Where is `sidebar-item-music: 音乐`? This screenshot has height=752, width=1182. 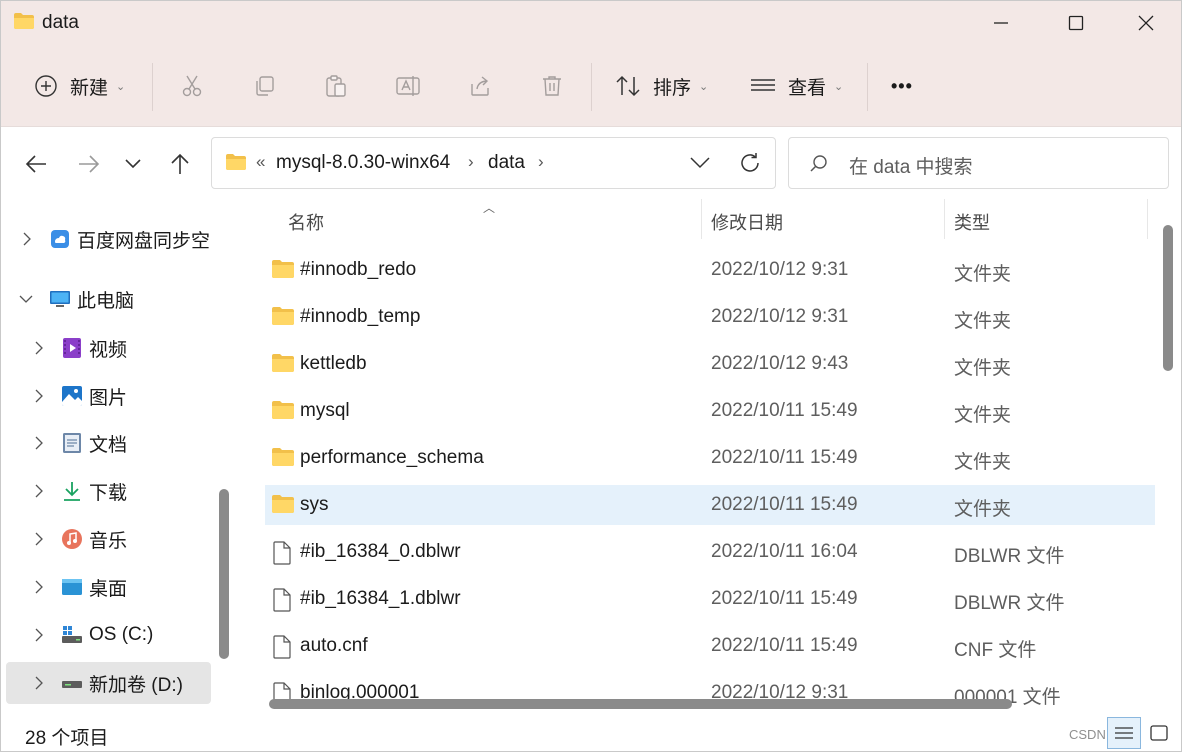
sidebar-item-music: 音乐 is located at coordinates (108, 539).